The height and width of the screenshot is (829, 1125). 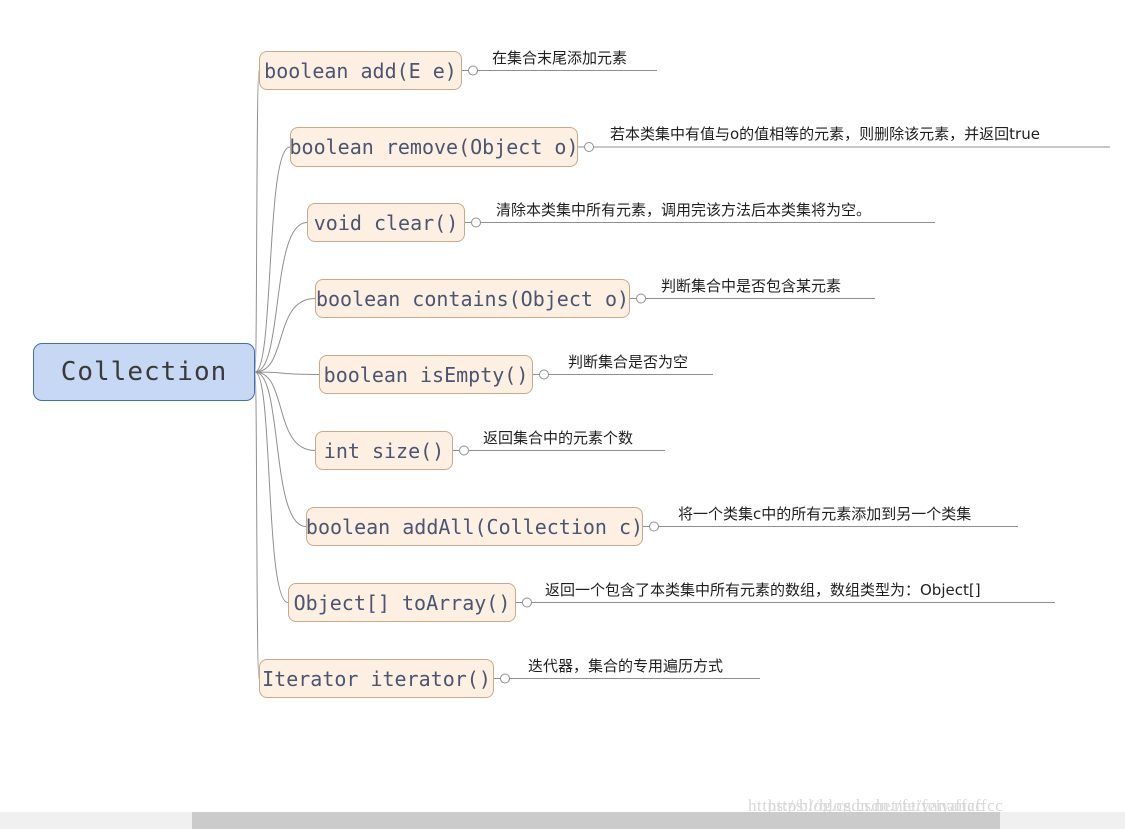 I want to click on method-node-label: boolean isEmpty(), so click(x=426, y=374).